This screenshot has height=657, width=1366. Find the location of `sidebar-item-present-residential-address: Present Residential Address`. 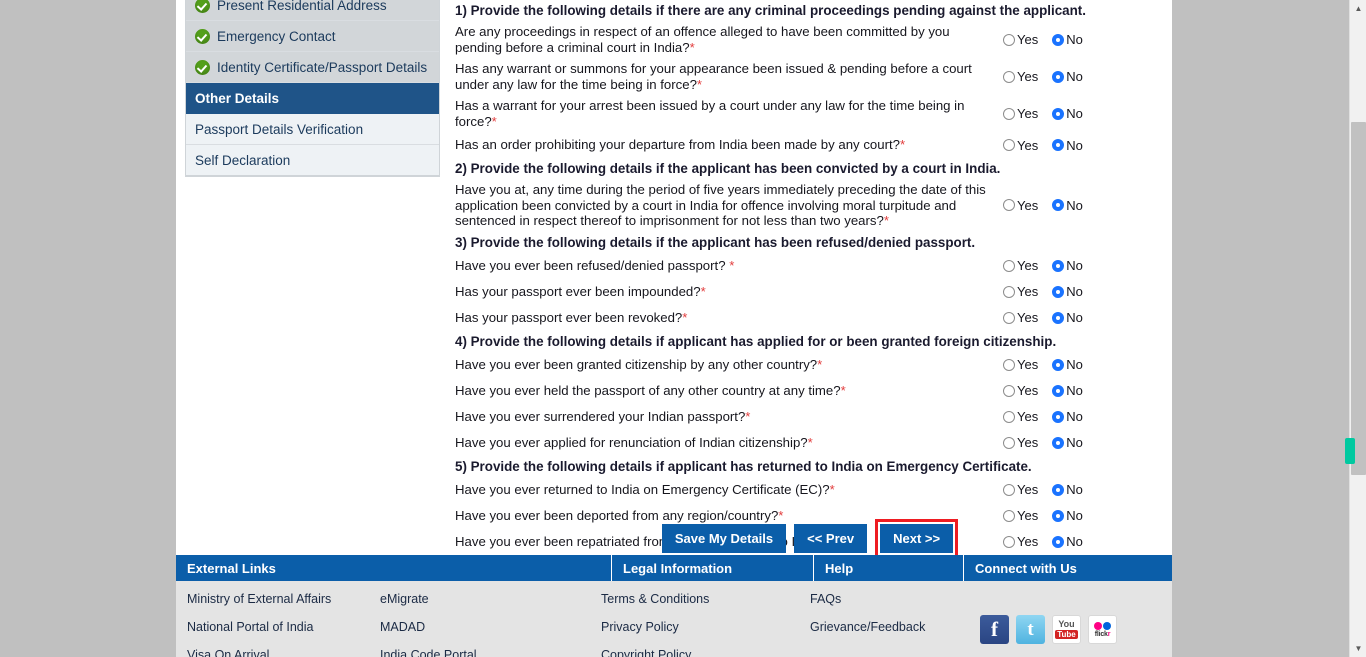

sidebar-item-present-residential-address: Present Residential Address is located at coordinates (312, 10).